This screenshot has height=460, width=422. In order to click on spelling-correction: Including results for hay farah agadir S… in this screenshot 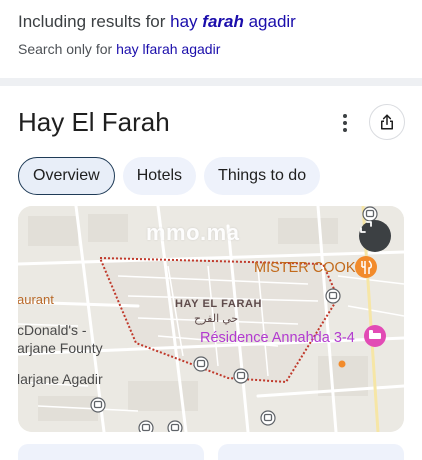, I will do `click(213, 34)`.